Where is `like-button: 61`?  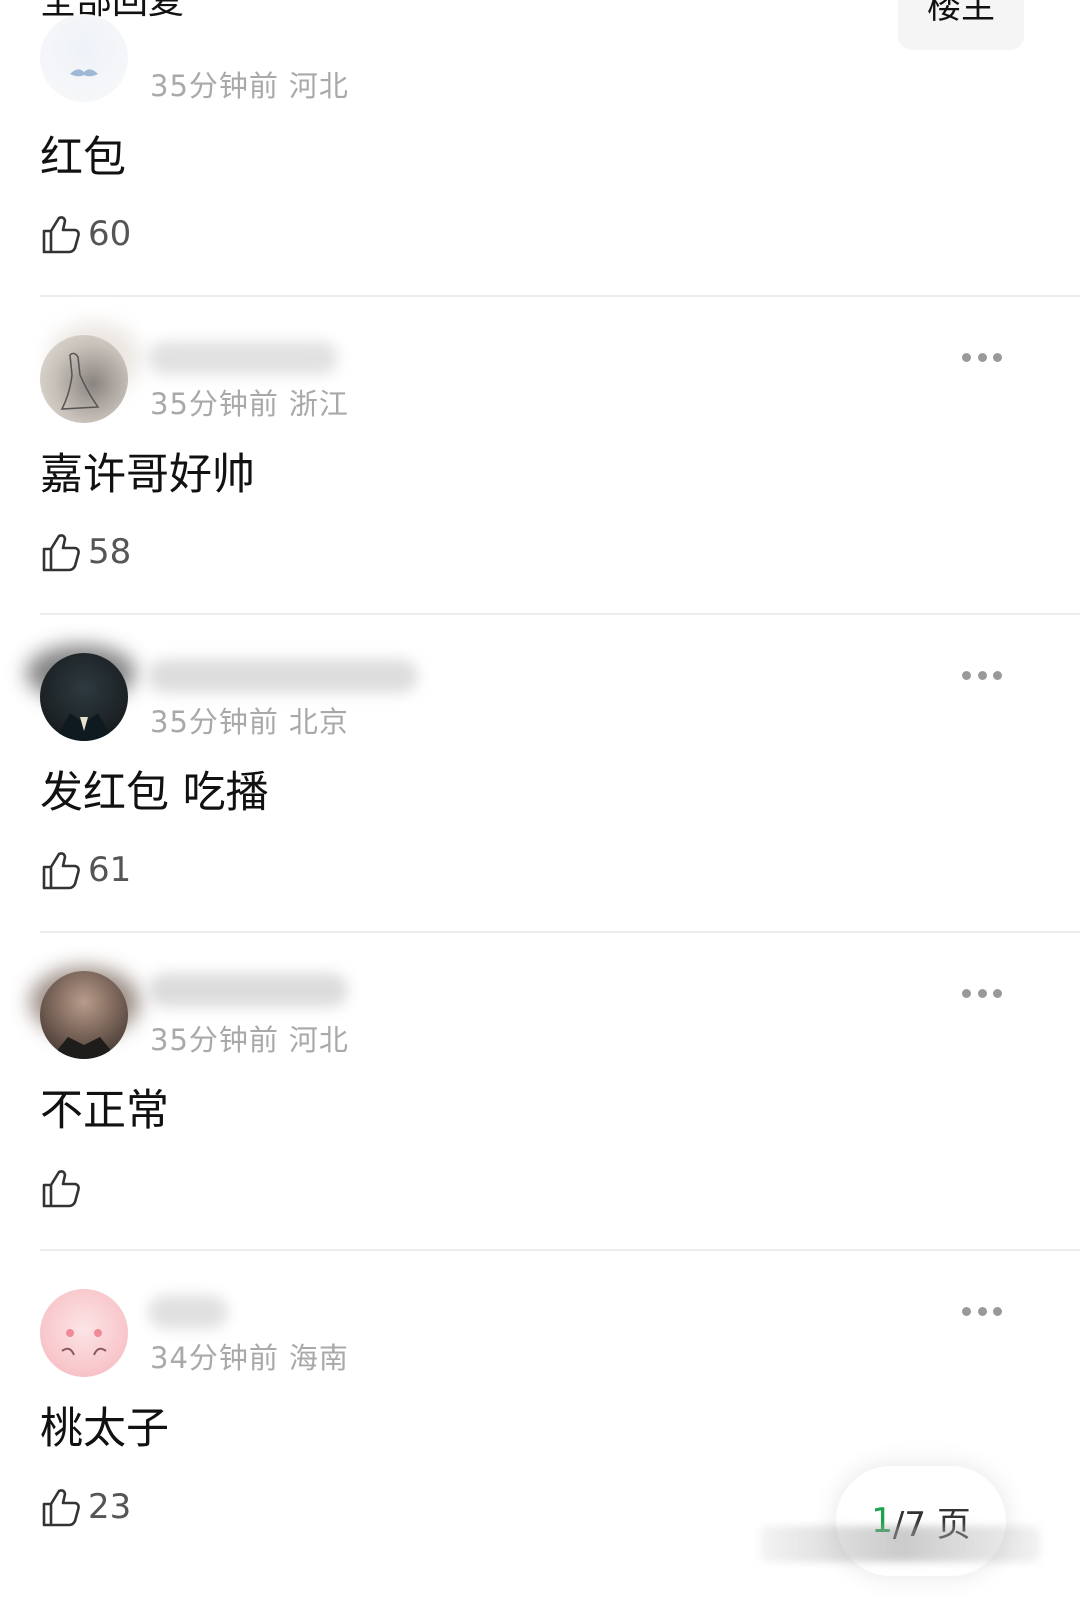
like-button: 61 is located at coordinates (85, 870).